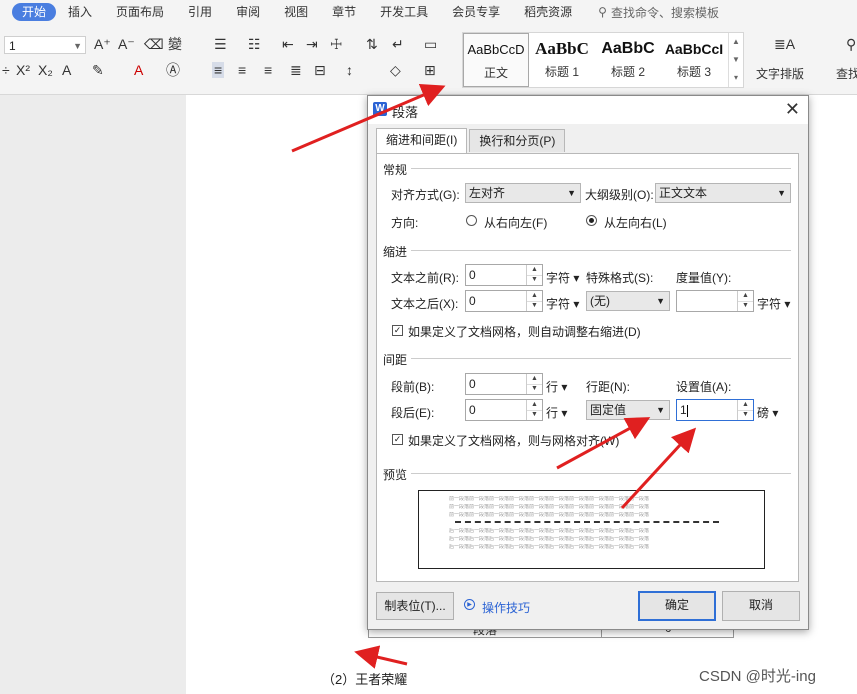  Describe the element at coordinates (288, 44) in the screenshot. I see `decrease-indent-icon: ⇤` at that location.